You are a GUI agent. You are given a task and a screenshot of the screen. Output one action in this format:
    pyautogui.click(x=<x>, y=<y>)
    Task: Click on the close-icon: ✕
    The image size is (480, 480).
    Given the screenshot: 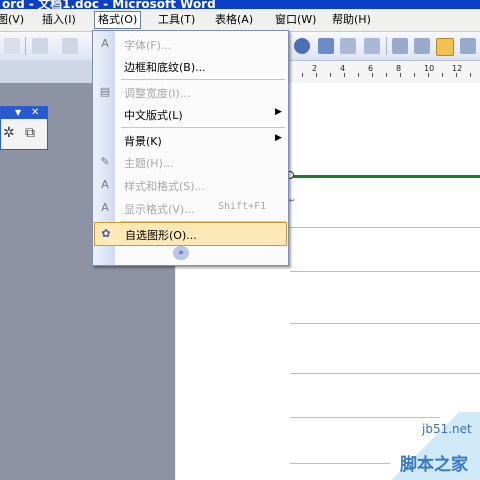 What is the action you would take?
    pyautogui.click(x=35, y=112)
    